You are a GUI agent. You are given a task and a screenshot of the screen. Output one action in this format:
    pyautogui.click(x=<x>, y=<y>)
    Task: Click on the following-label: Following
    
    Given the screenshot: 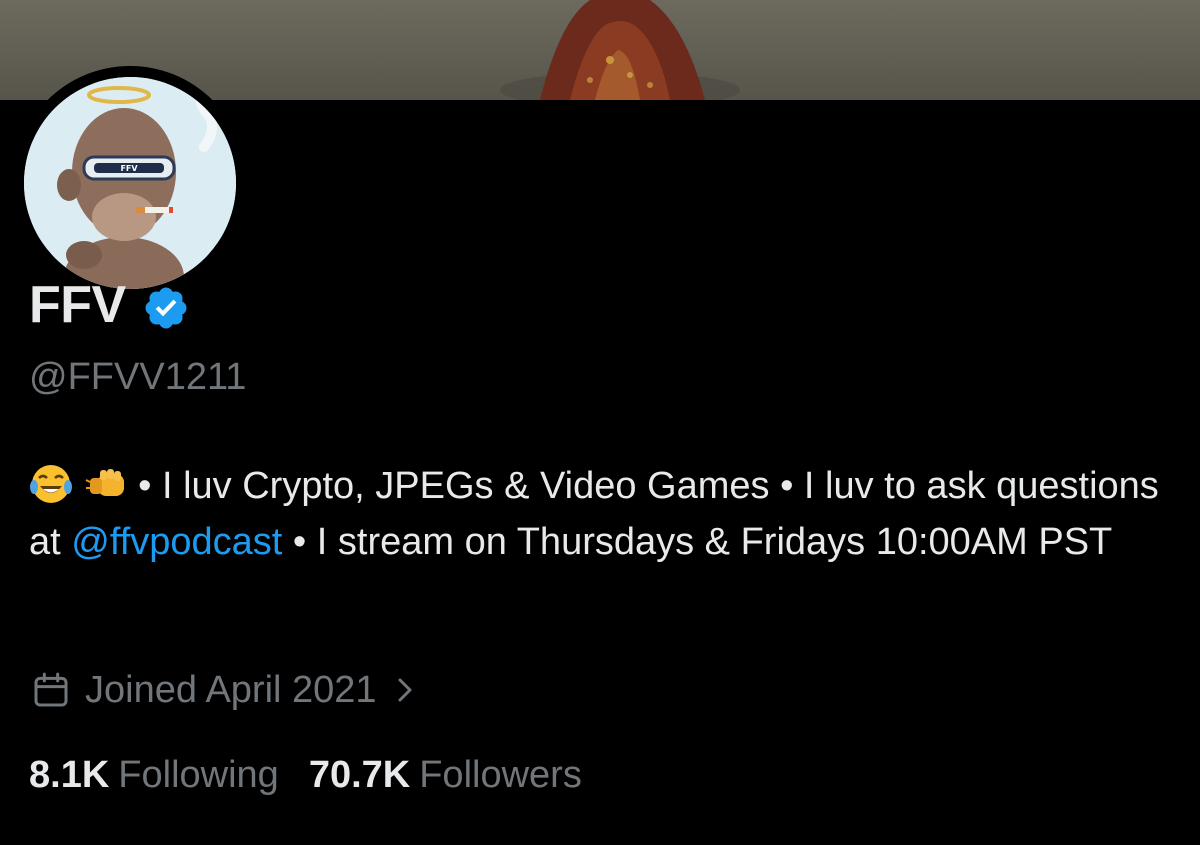 What is the action you would take?
    pyautogui.click(x=198, y=775)
    